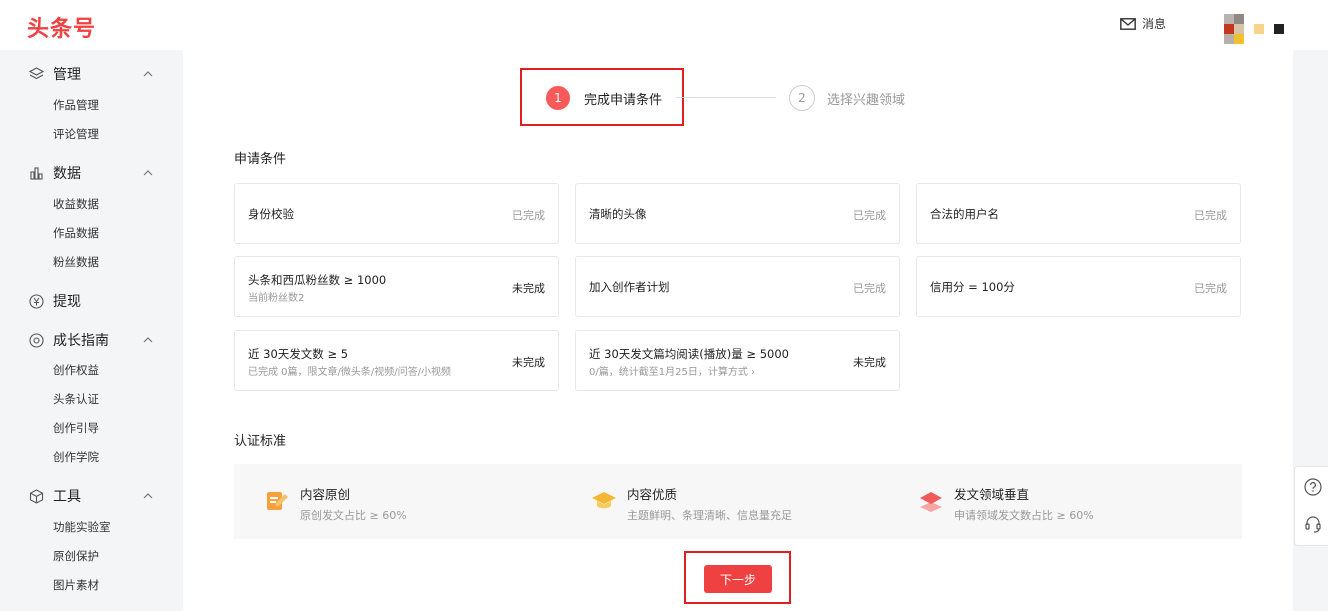 This screenshot has width=1328, height=611. What do you see at coordinates (737, 286) in the screenshot?
I see `condition-card: 加入创作者计划 已完成` at bounding box center [737, 286].